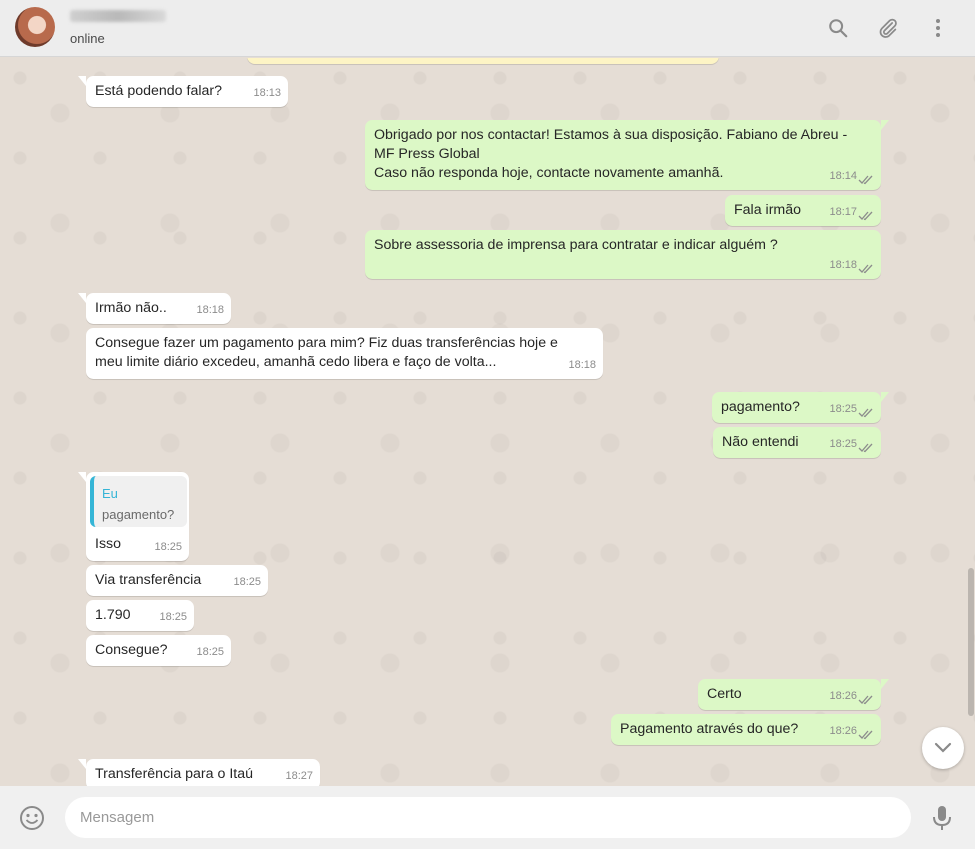 The image size is (975, 849). Describe the element at coordinates (843, 176) in the screenshot. I see `message-time: 18:14` at that location.